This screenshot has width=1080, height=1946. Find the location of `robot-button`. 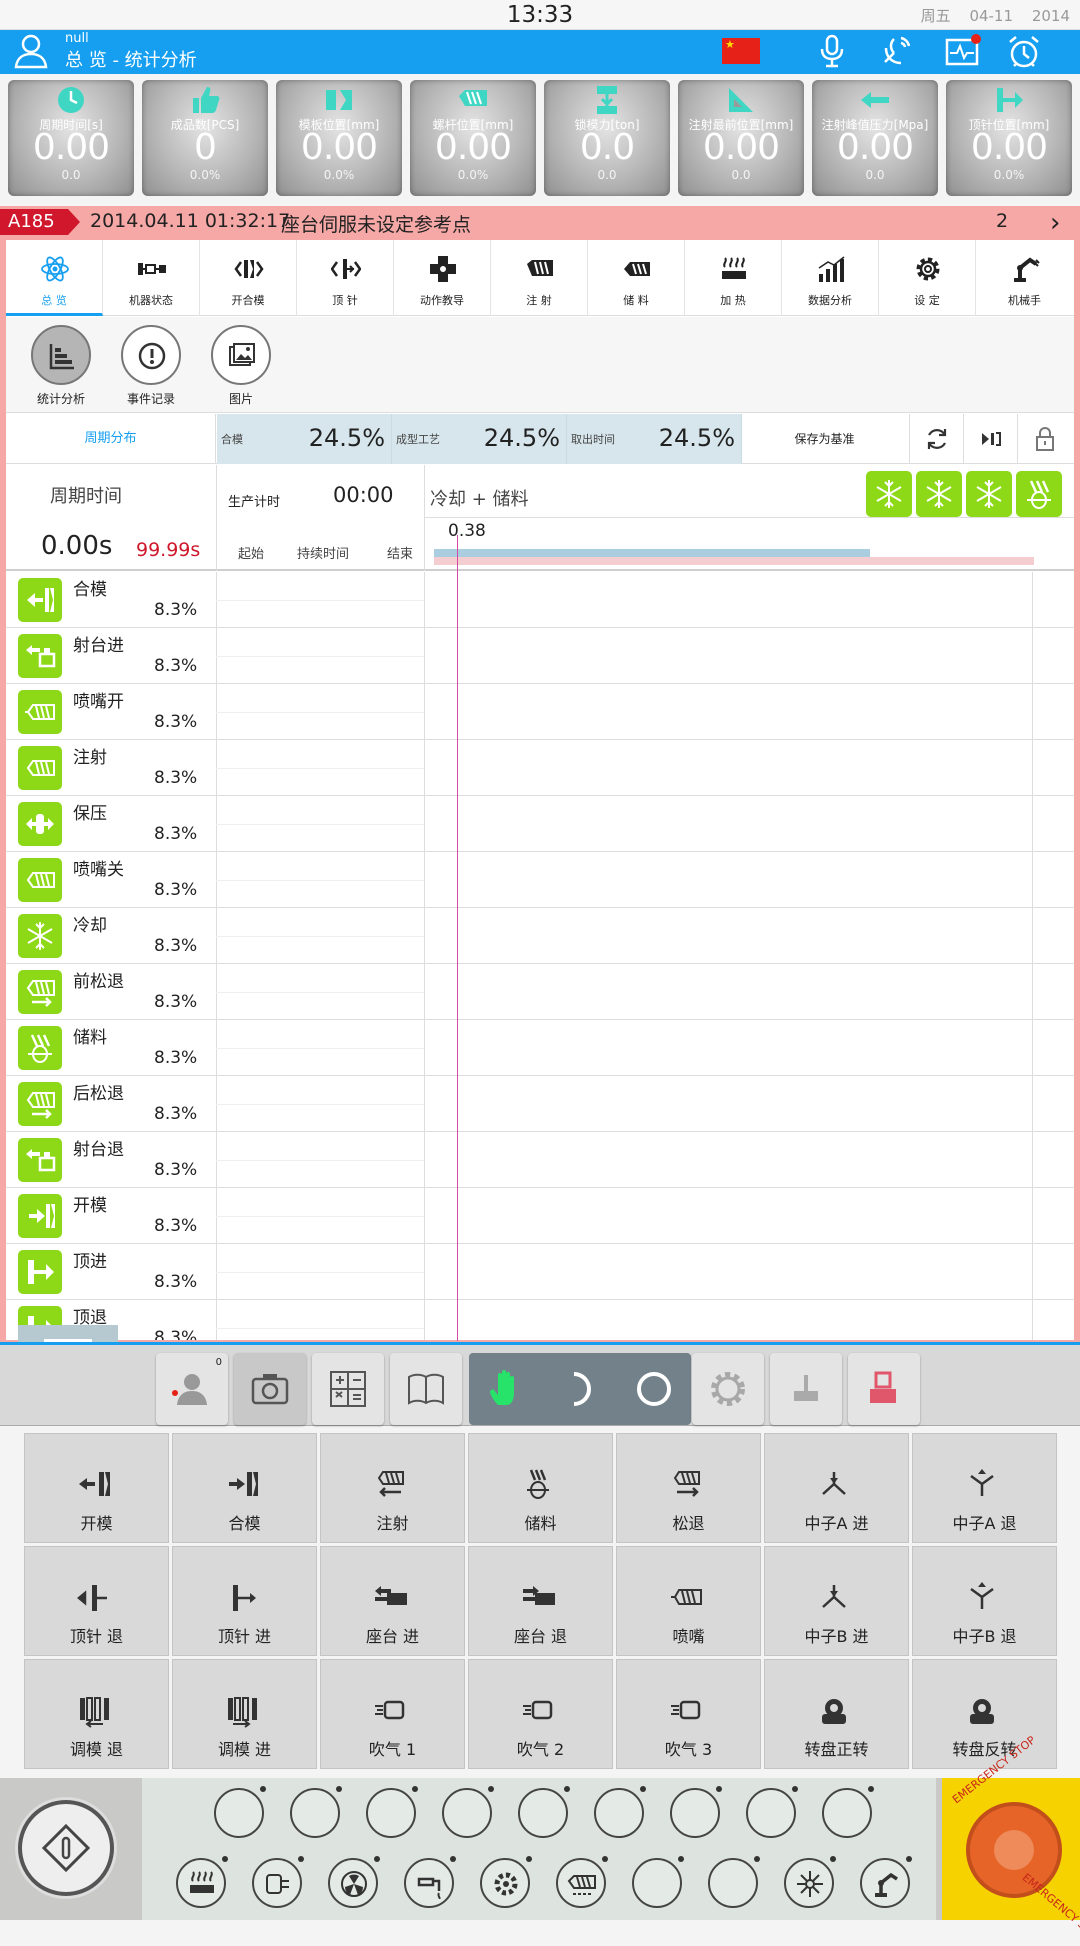

robot-button is located at coordinates (886, 1882).